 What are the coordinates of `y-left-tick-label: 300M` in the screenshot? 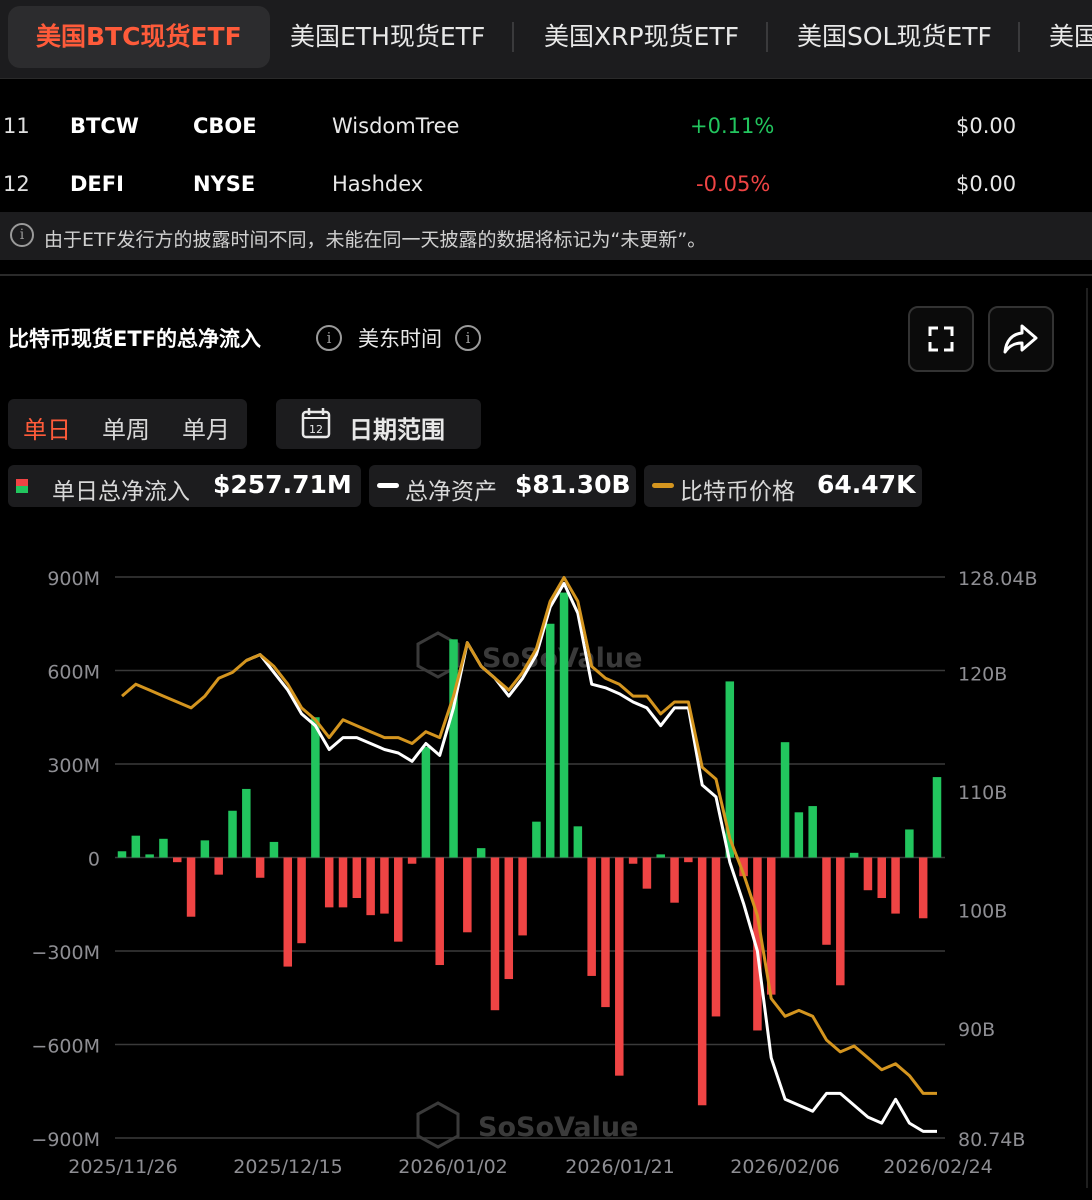 It's located at (73, 766).